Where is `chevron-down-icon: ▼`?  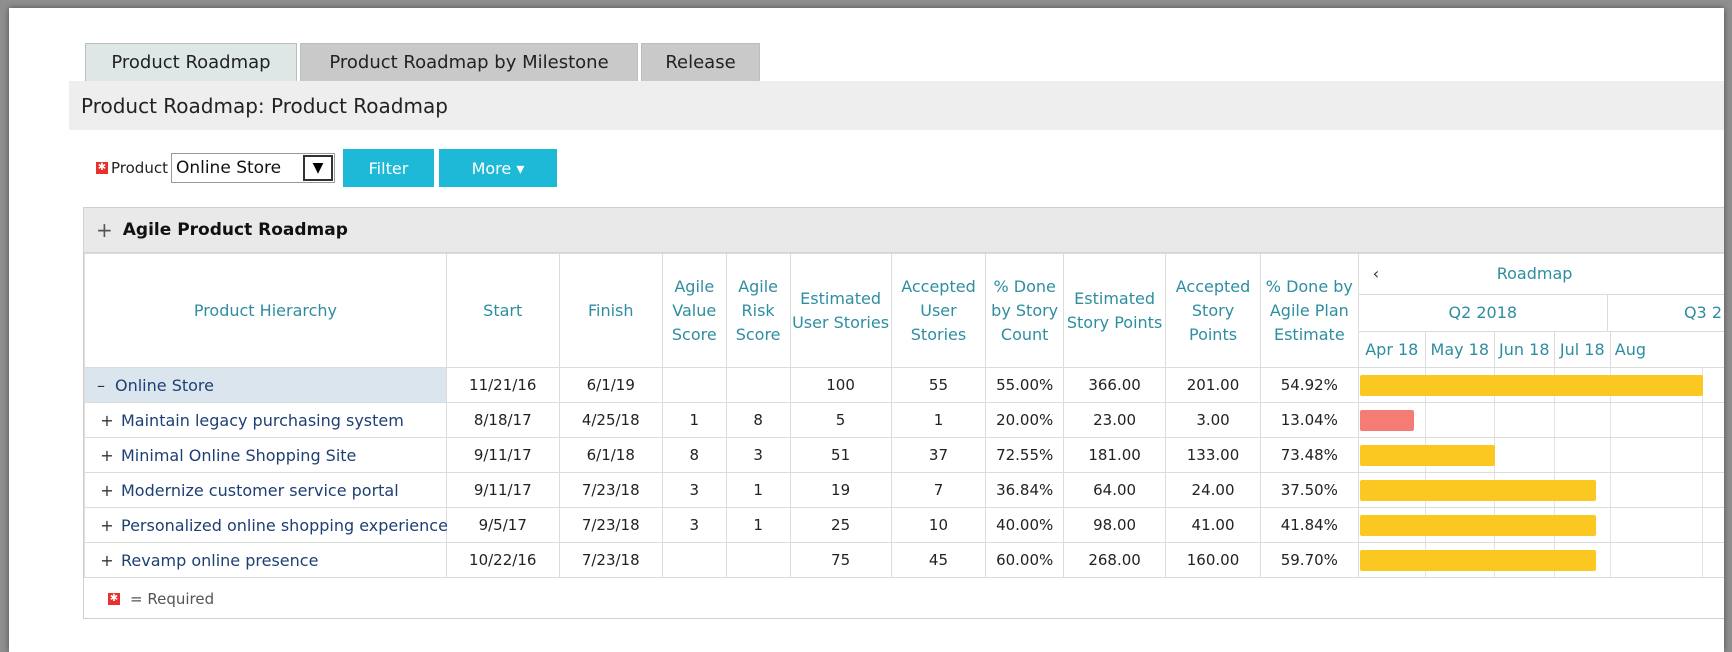 chevron-down-icon: ▼ is located at coordinates (317, 168).